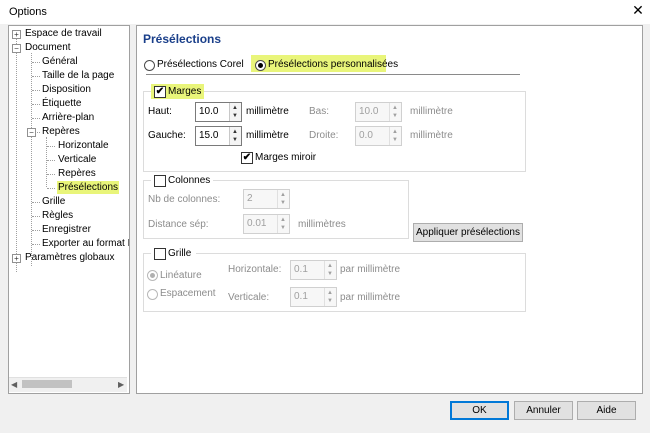  What do you see at coordinates (149, 65) in the screenshot?
I see `radio-corel-presets` at bounding box center [149, 65].